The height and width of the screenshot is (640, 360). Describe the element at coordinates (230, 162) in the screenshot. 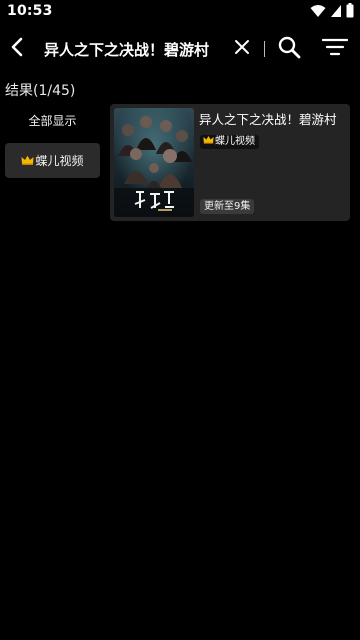

I see `result-card: 异人之下之决战！碧游村 蝶儿视频 更新至9集` at that location.